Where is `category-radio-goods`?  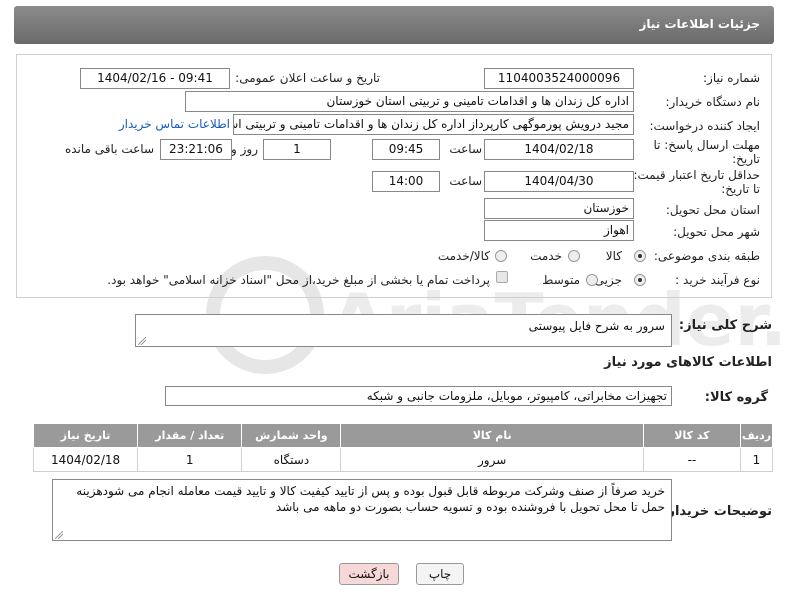 category-radio-goods is located at coordinates (640, 256).